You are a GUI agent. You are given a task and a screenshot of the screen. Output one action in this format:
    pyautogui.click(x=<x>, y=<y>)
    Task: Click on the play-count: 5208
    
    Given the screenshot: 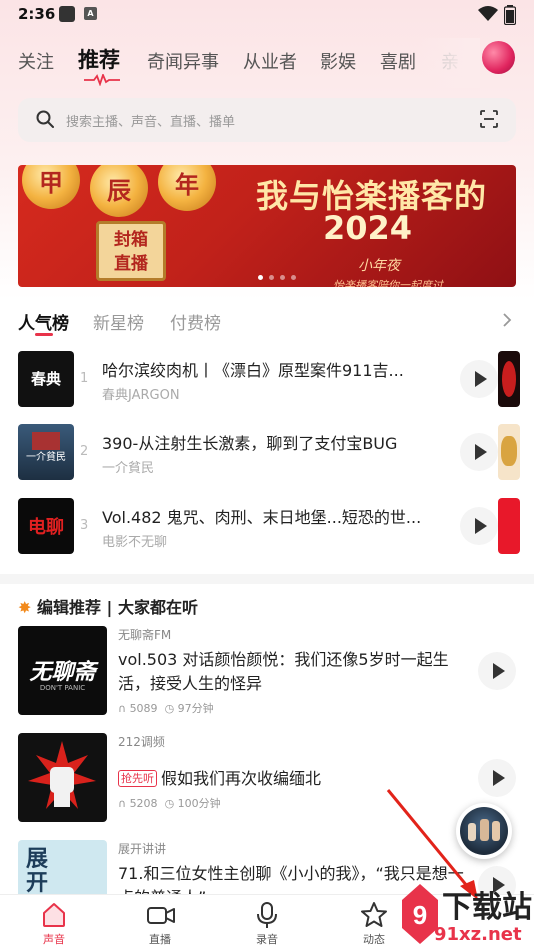 What is the action you would take?
    pyautogui.click(x=143, y=803)
    